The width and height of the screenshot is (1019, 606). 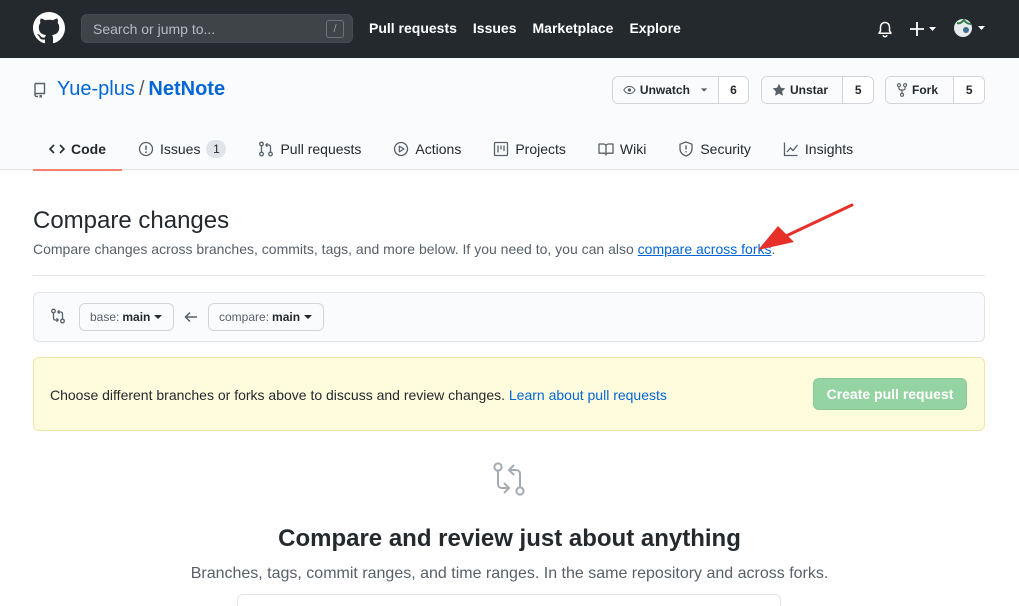 What do you see at coordinates (924, 29) in the screenshot?
I see `plus-dropdown-icon` at bounding box center [924, 29].